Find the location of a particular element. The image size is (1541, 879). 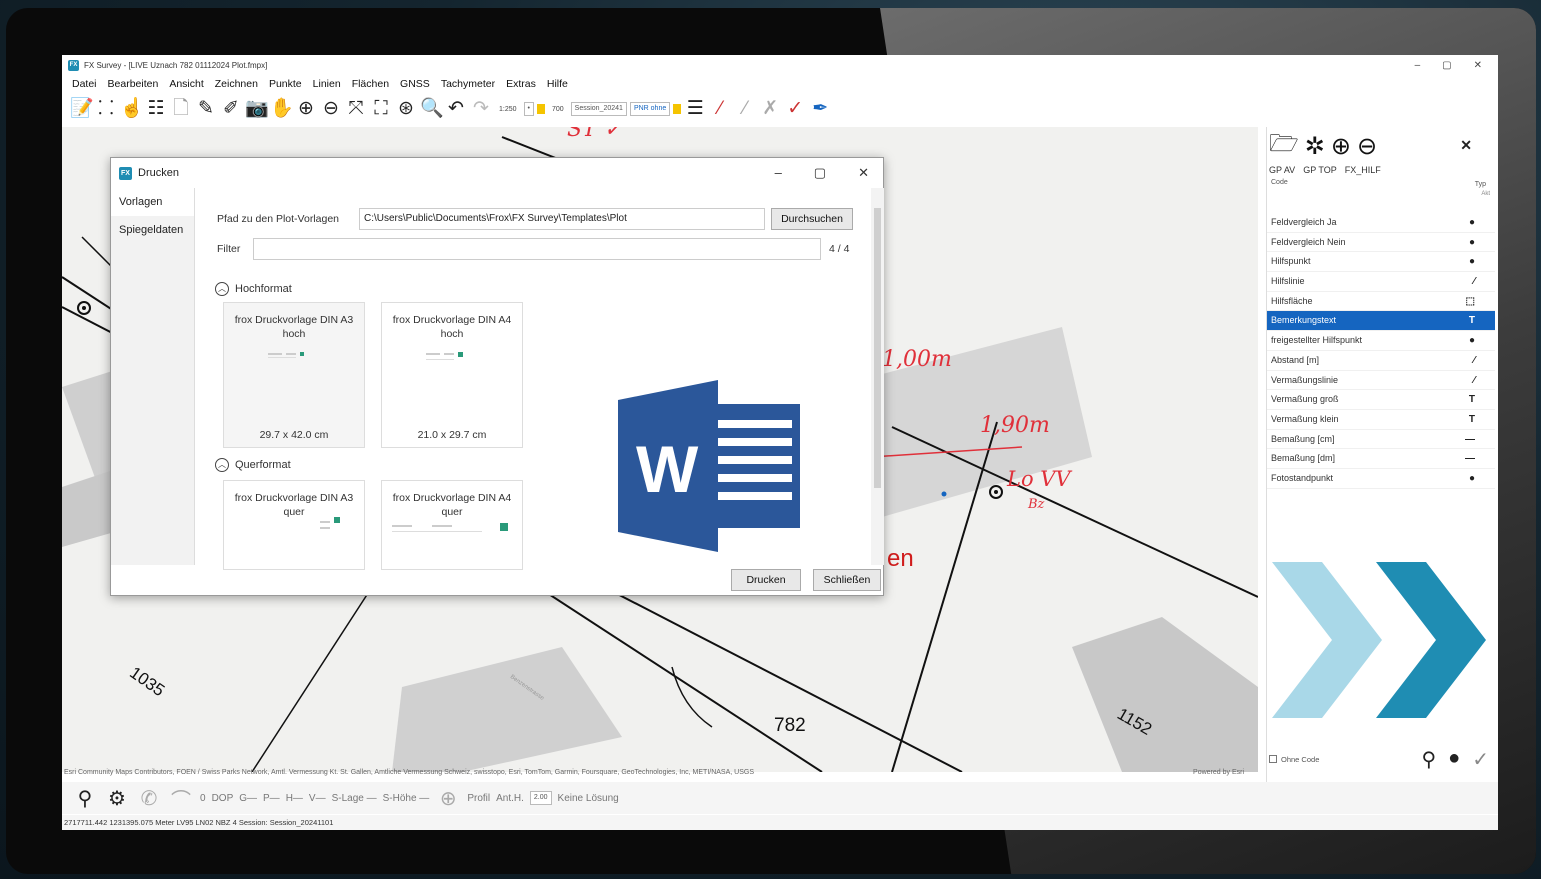

menu-bearbeiten: Bearbeiten is located at coordinates (133, 84).